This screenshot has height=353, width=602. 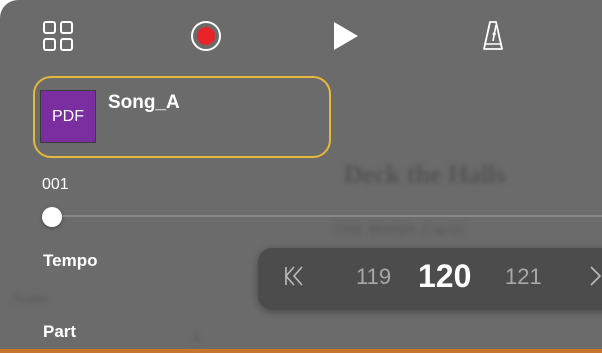 What do you see at coordinates (523, 277) in the screenshot?
I see `tempo-next: 121` at bounding box center [523, 277].